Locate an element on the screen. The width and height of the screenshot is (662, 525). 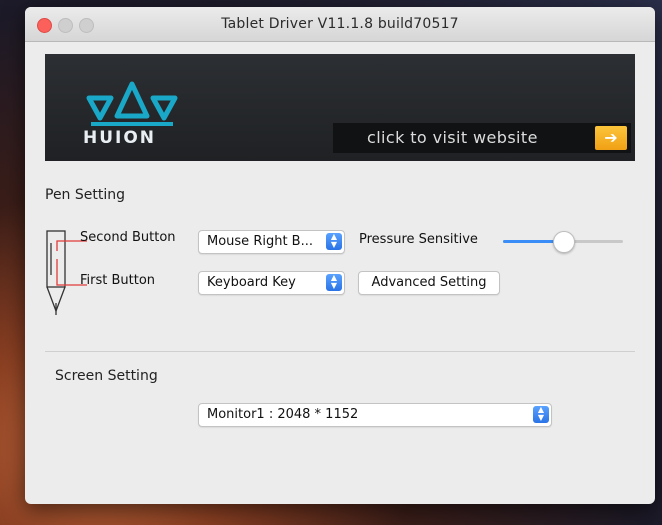
first-button-select: Keyboard Key ▲ ▼ is located at coordinates (271, 283).